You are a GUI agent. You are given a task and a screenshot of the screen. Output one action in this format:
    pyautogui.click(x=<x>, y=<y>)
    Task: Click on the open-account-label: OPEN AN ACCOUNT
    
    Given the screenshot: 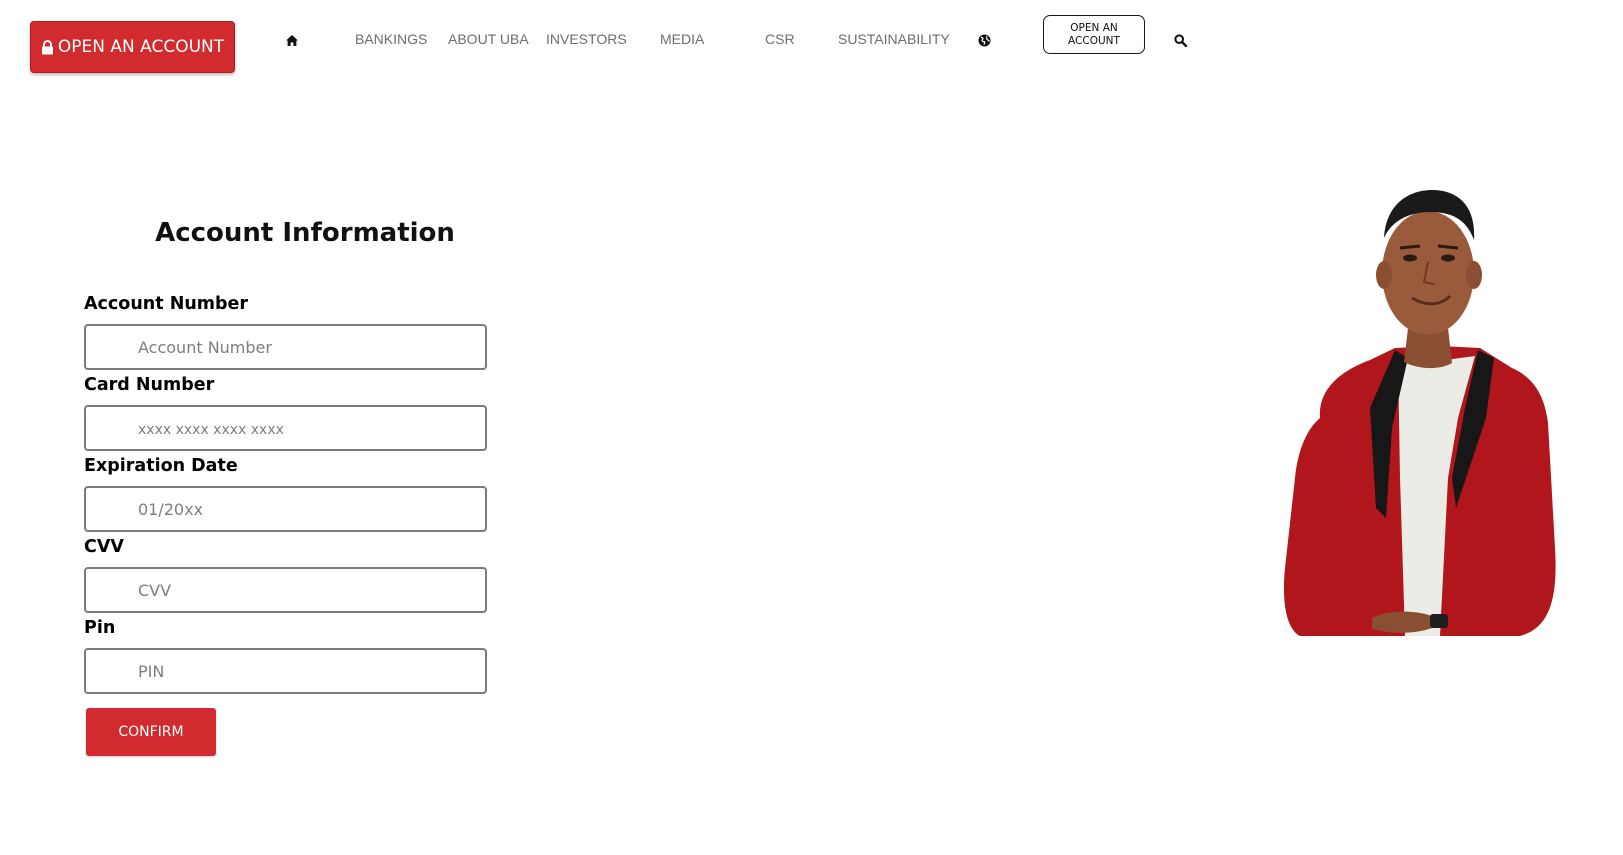 What is the action you would take?
    pyautogui.click(x=141, y=47)
    